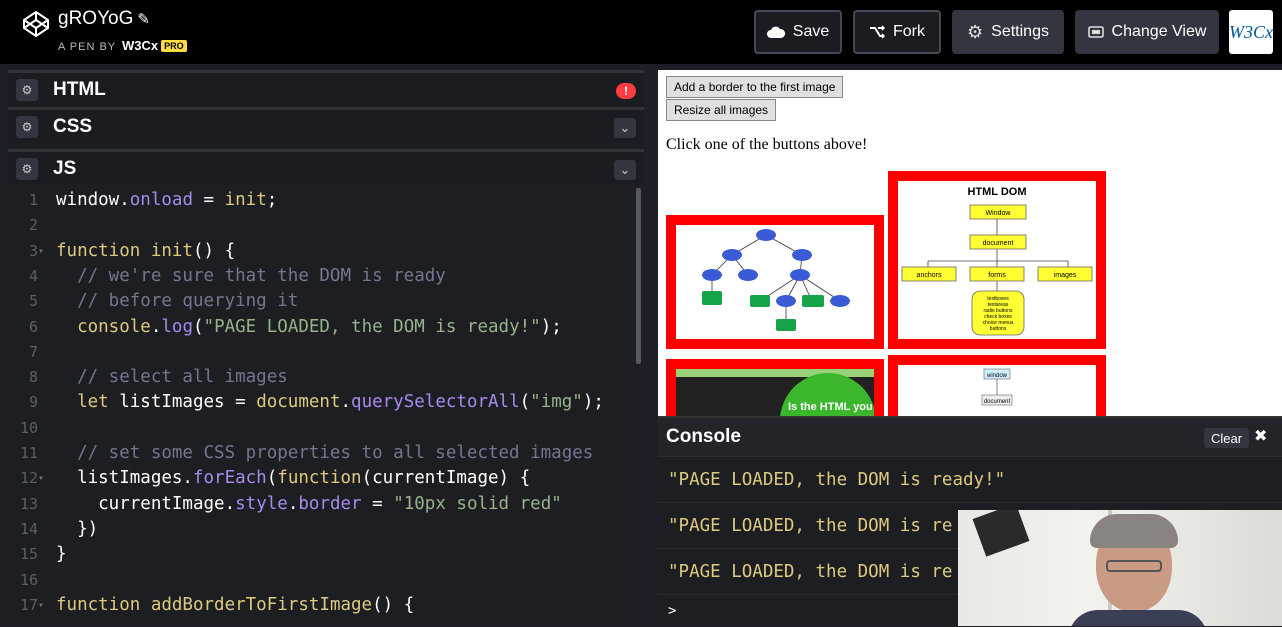 The height and width of the screenshot is (627, 1282). What do you see at coordinates (28, 453) in the screenshot?
I see `line-number: 11` at bounding box center [28, 453].